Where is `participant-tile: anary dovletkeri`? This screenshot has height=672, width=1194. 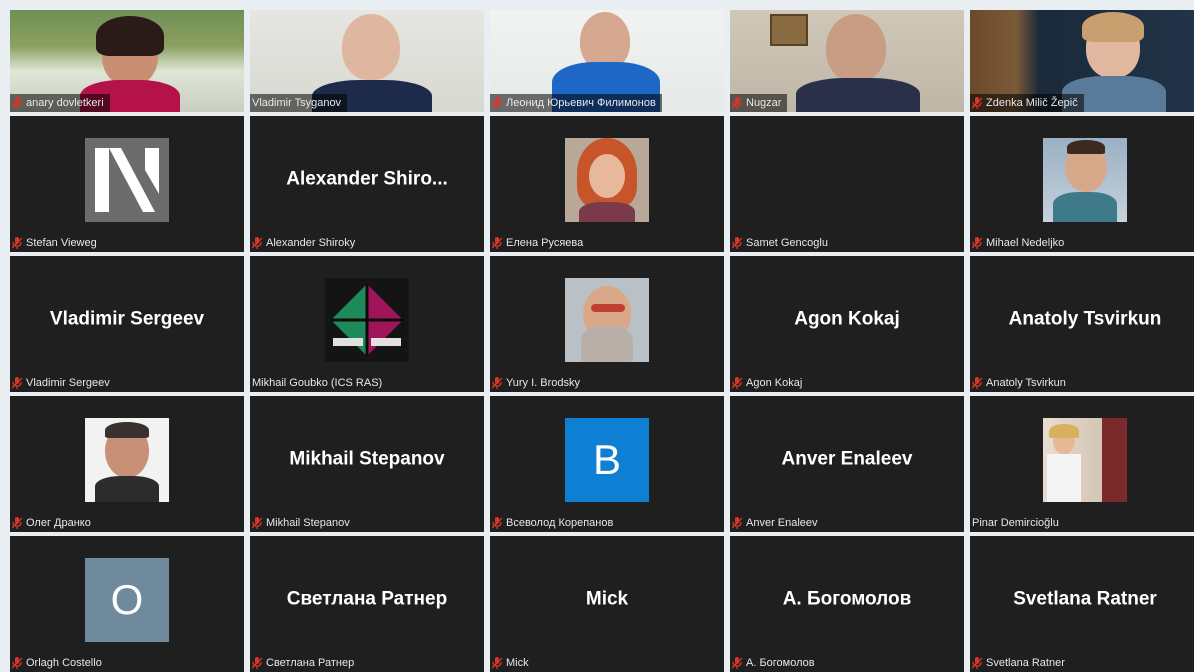 participant-tile: anary dovletkeri is located at coordinates (127, 61).